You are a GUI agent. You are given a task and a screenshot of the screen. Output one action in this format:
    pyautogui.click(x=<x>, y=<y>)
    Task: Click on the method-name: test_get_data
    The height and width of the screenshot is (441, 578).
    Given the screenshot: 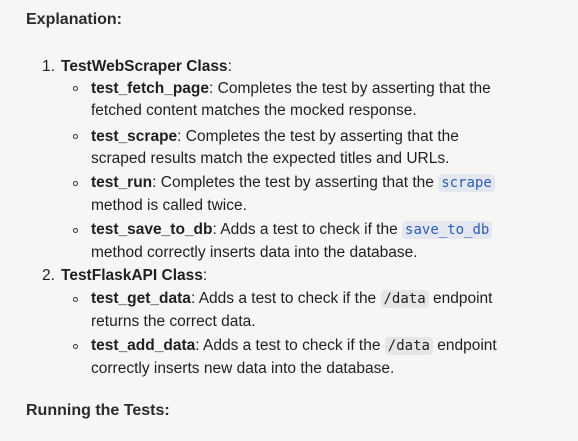 What is the action you would take?
    pyautogui.click(x=141, y=298)
    